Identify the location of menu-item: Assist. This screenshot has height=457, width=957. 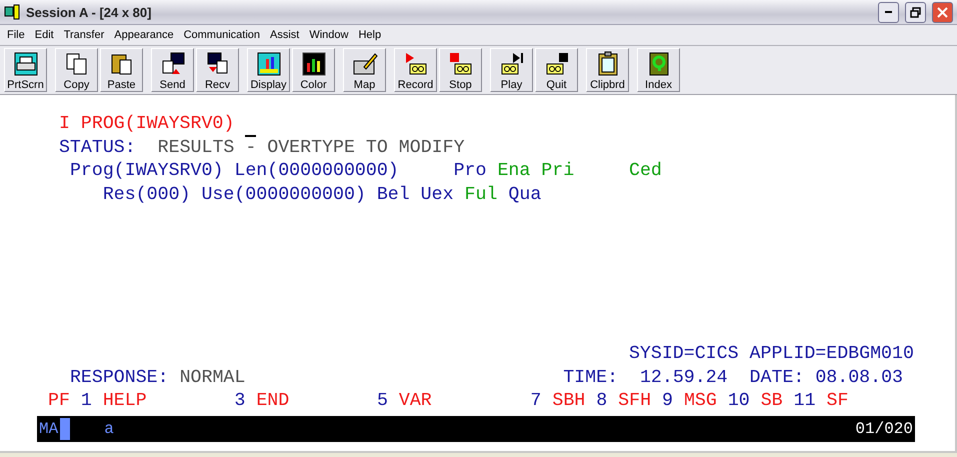
(284, 35).